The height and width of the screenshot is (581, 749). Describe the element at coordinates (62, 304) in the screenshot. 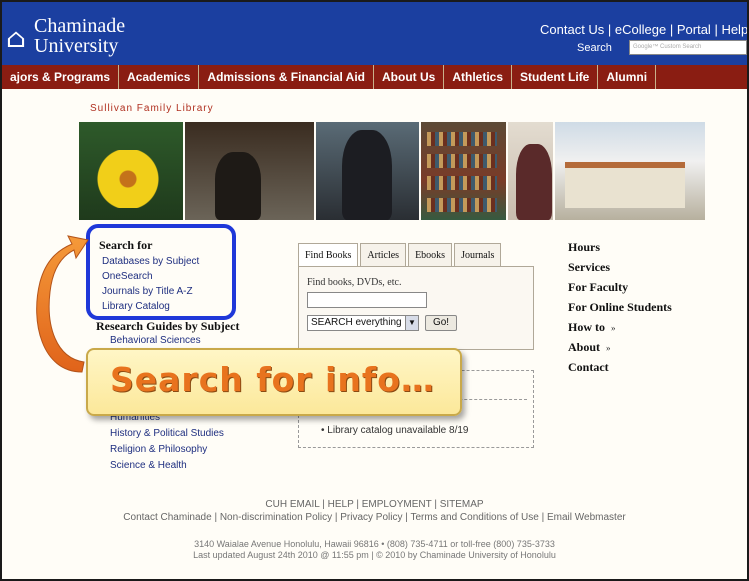

I see `curved-arrow-icon` at that location.